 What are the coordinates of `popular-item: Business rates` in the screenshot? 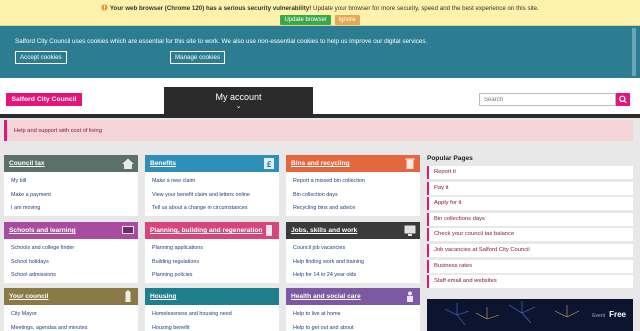 It's located at (530, 266).